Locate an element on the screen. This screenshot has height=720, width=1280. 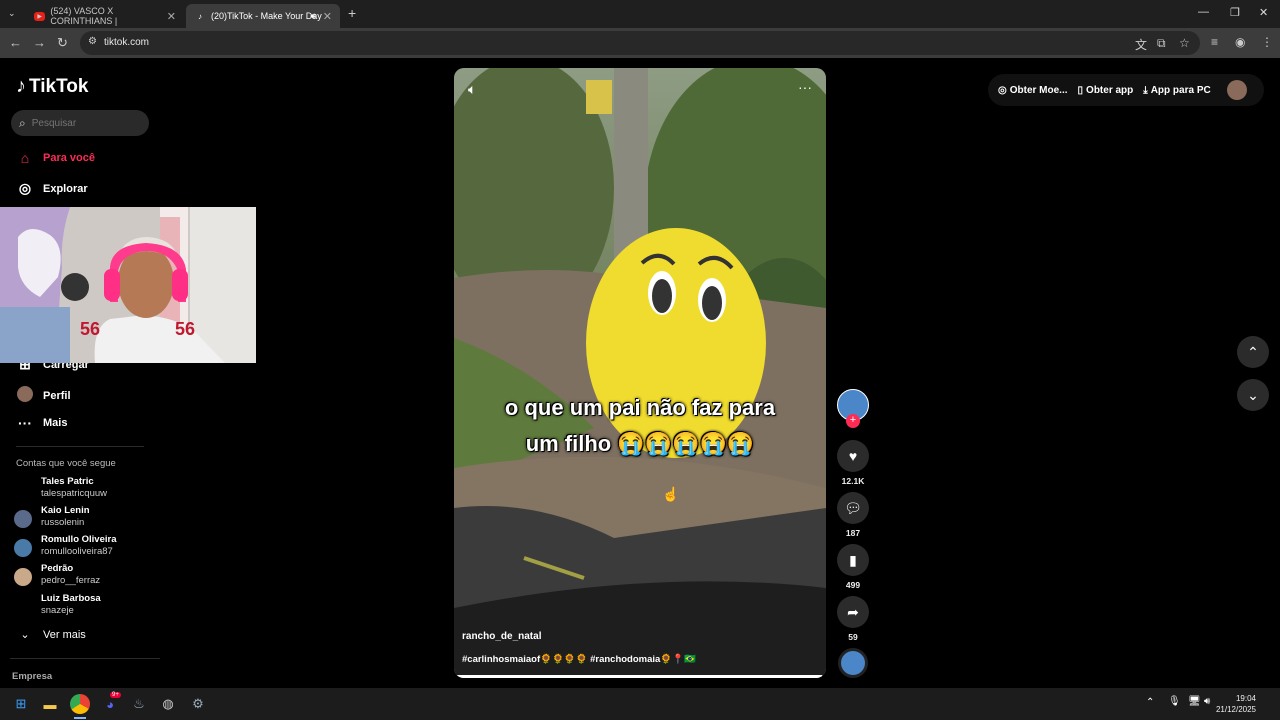
nav-for-you: ⌂ Para você is located at coordinates (55, 158).